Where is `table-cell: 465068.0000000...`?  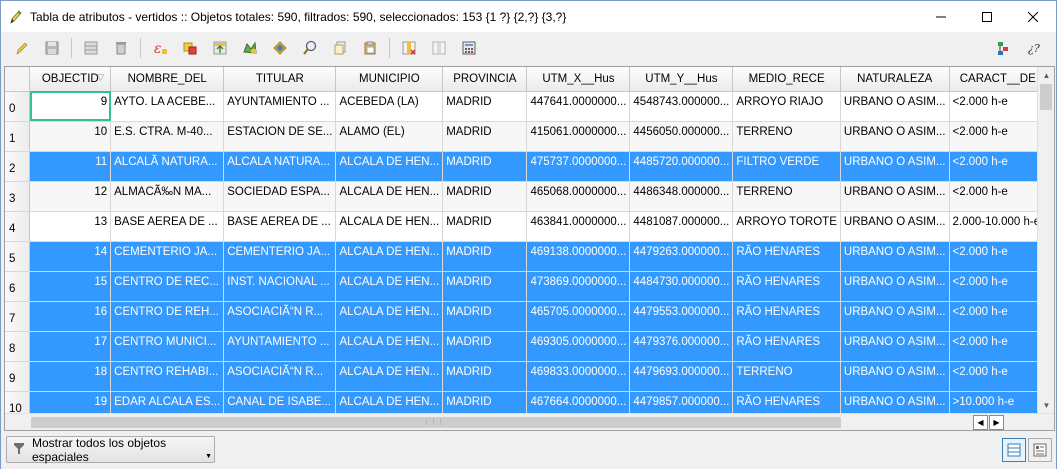 table-cell: 465068.0000000... is located at coordinates (578, 196).